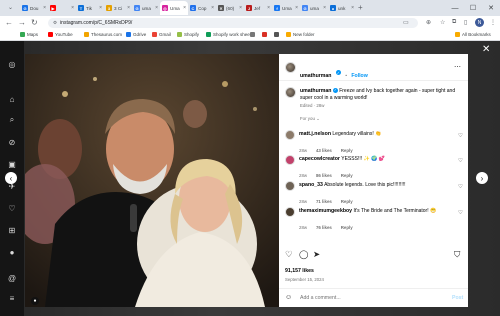  What do you see at coordinates (290, 67) in the screenshot?
I see `author-avatar` at bounding box center [290, 67].